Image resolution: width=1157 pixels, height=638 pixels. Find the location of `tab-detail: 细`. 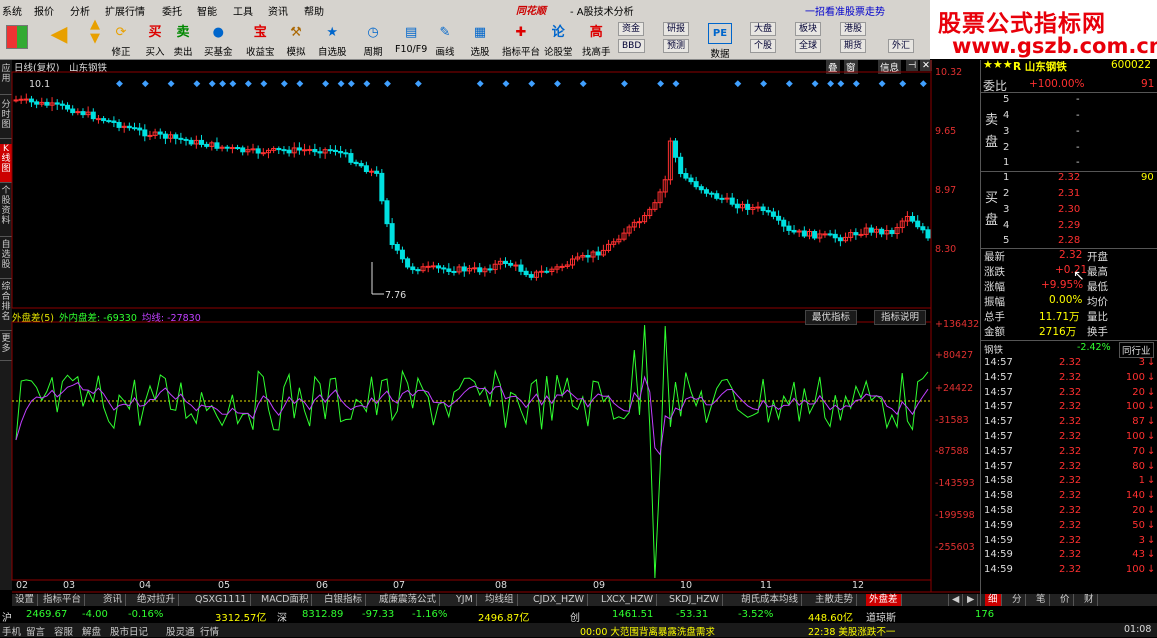

tab-detail: 细 is located at coordinates (993, 600).